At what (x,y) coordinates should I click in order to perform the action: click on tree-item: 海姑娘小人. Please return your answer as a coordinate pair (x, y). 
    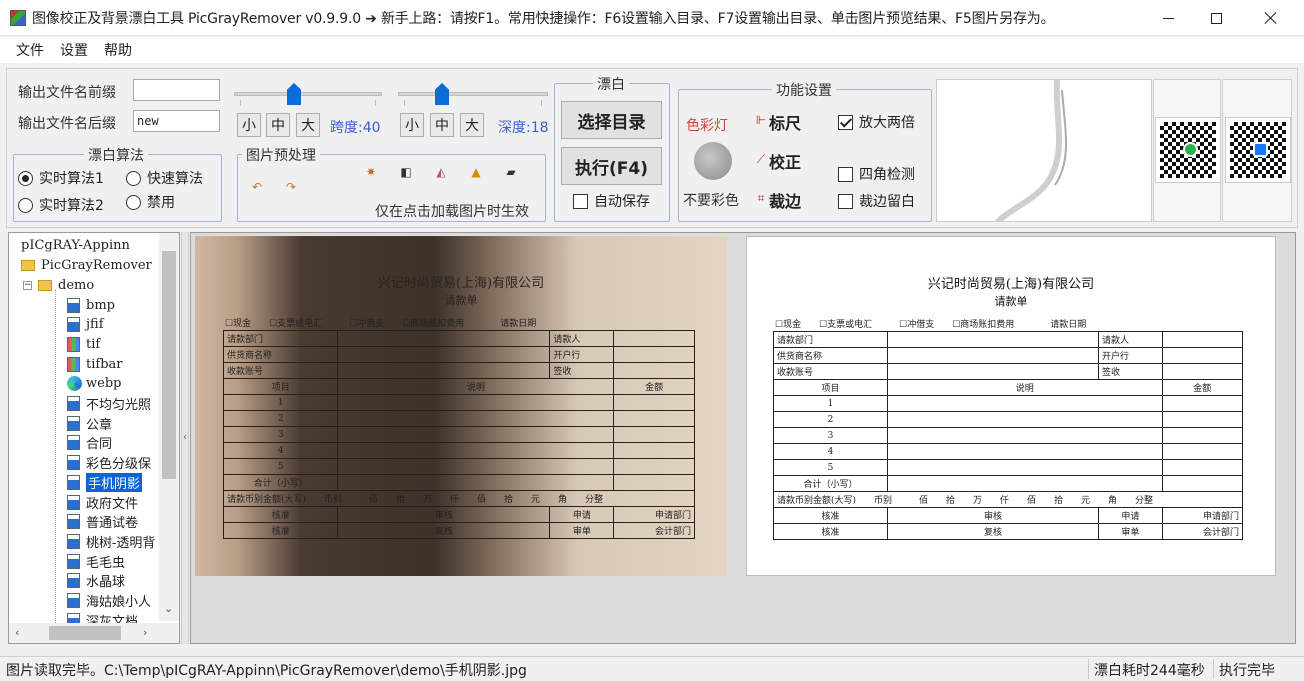
    Looking at the image, I should click on (109, 601).